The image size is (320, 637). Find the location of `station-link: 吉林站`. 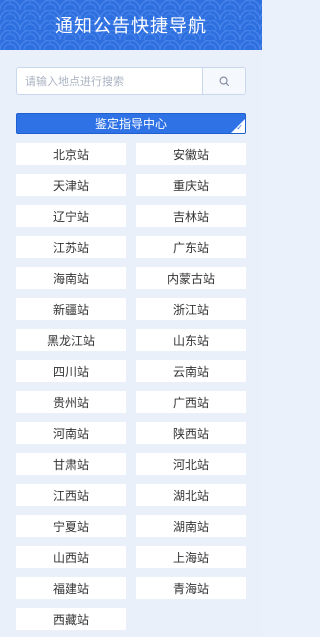

station-link: 吉林站 is located at coordinates (191, 216).